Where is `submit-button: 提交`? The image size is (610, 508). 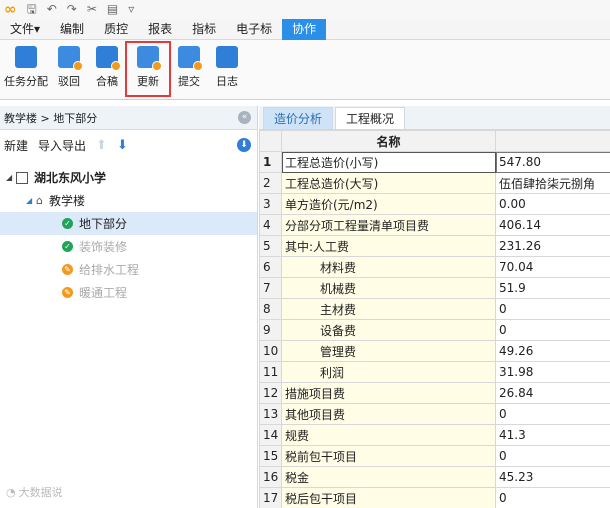 submit-button: 提交 is located at coordinates (189, 69).